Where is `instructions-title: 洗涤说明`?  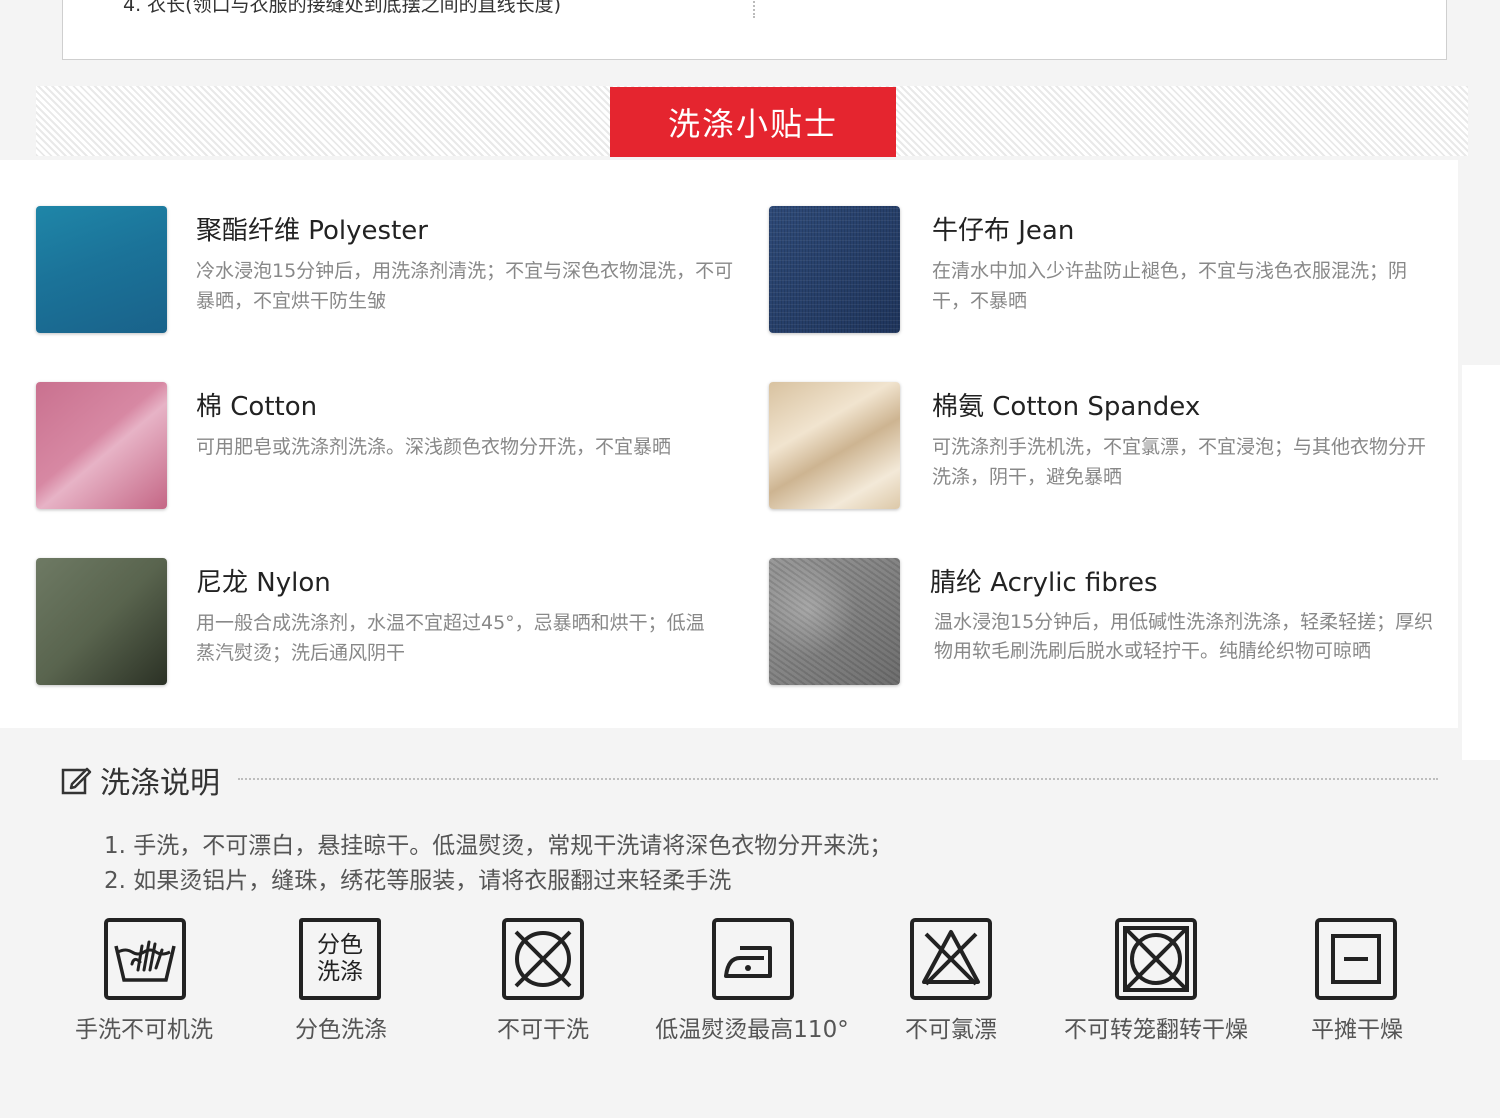
instructions-title: 洗涤说明 is located at coordinates (160, 783).